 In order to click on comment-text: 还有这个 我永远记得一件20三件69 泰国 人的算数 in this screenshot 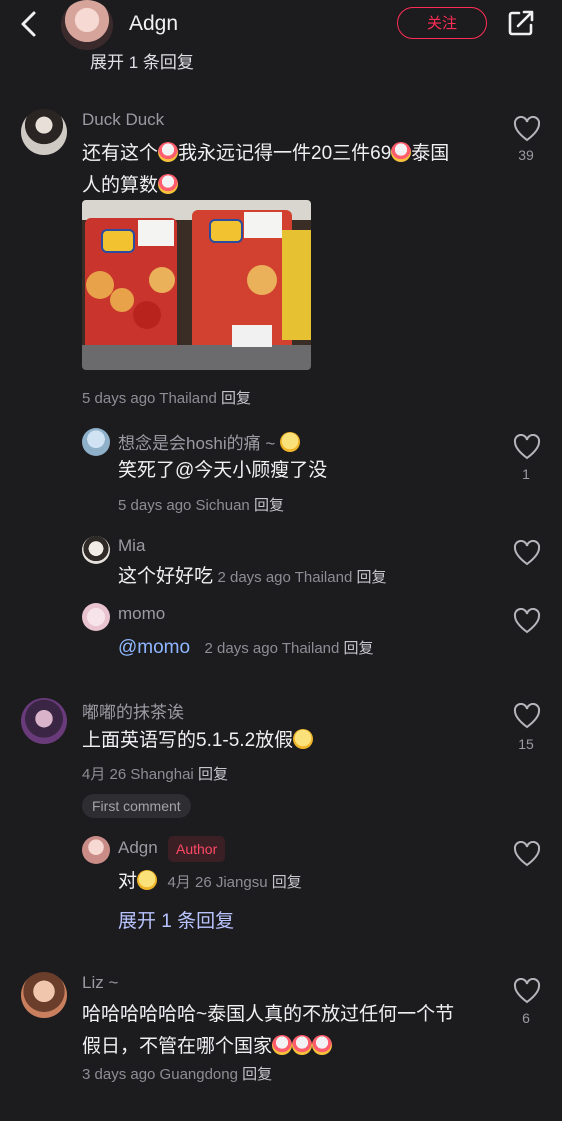, I will do `click(266, 169)`.